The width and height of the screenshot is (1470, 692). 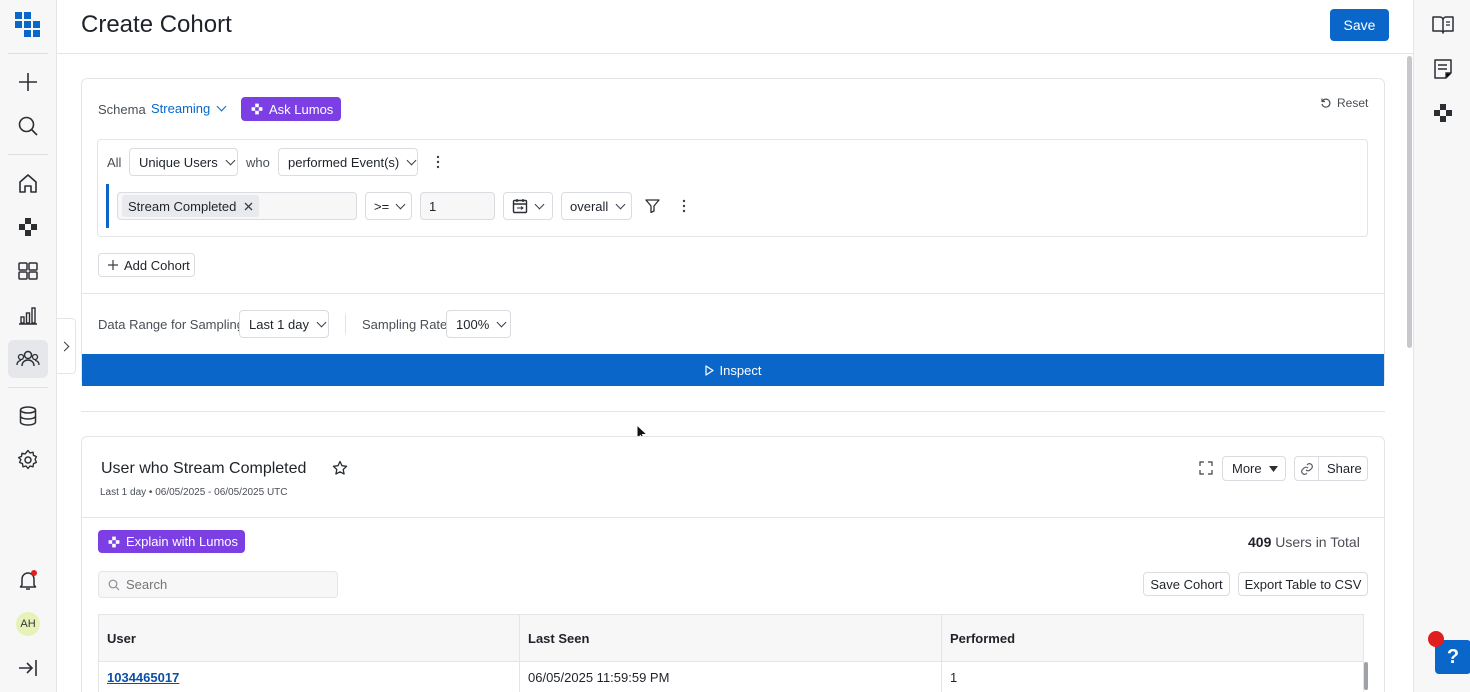 I want to click on chart-icon, so click(x=28, y=315).